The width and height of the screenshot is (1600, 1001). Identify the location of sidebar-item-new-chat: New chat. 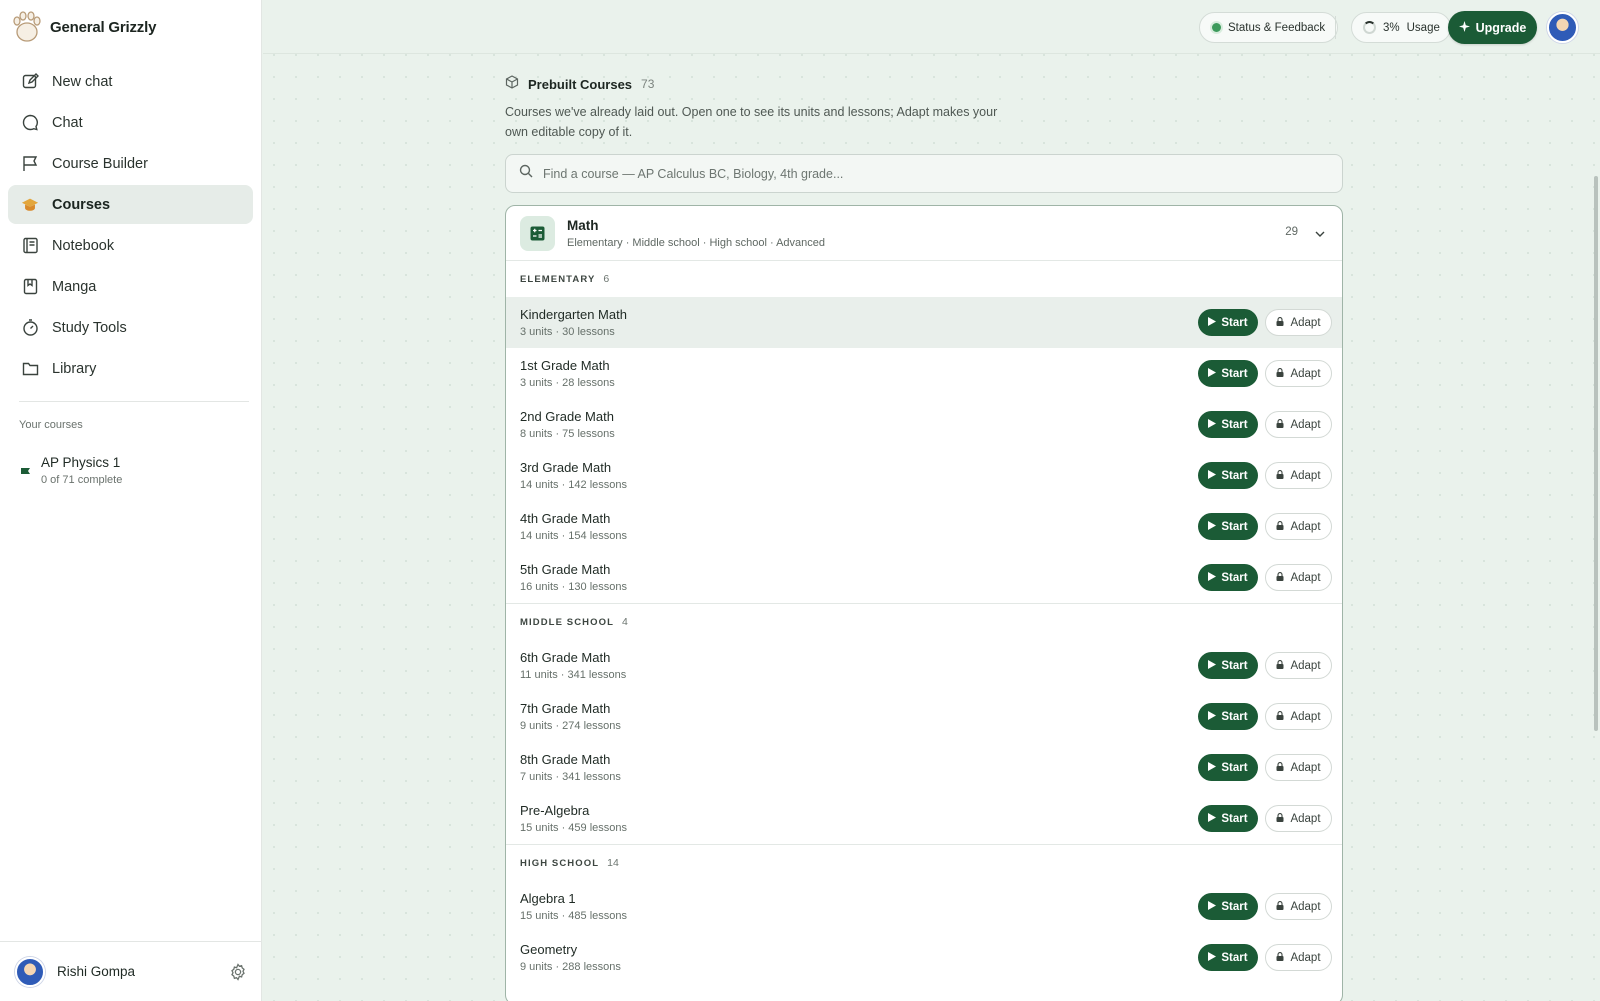
(130, 81).